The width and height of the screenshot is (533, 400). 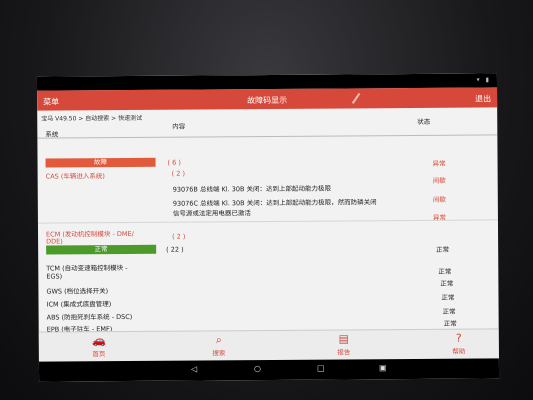 I want to click on fault-group-header: 故障, so click(x=100, y=162).